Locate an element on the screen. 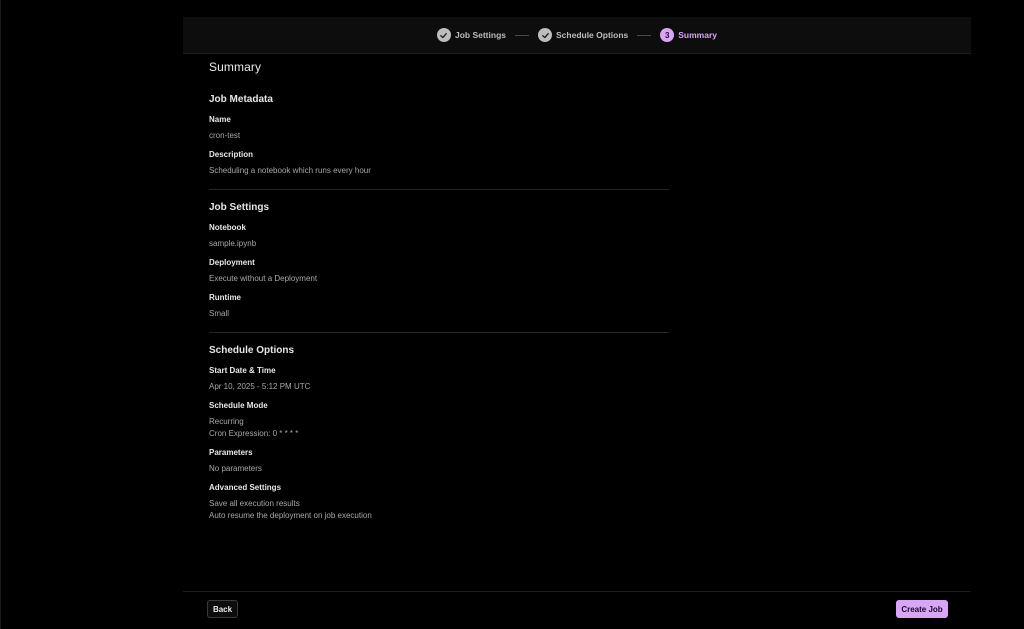 The height and width of the screenshot is (629, 1024). cron-expression: Cron Expression: 0 * * * * is located at coordinates (254, 433).